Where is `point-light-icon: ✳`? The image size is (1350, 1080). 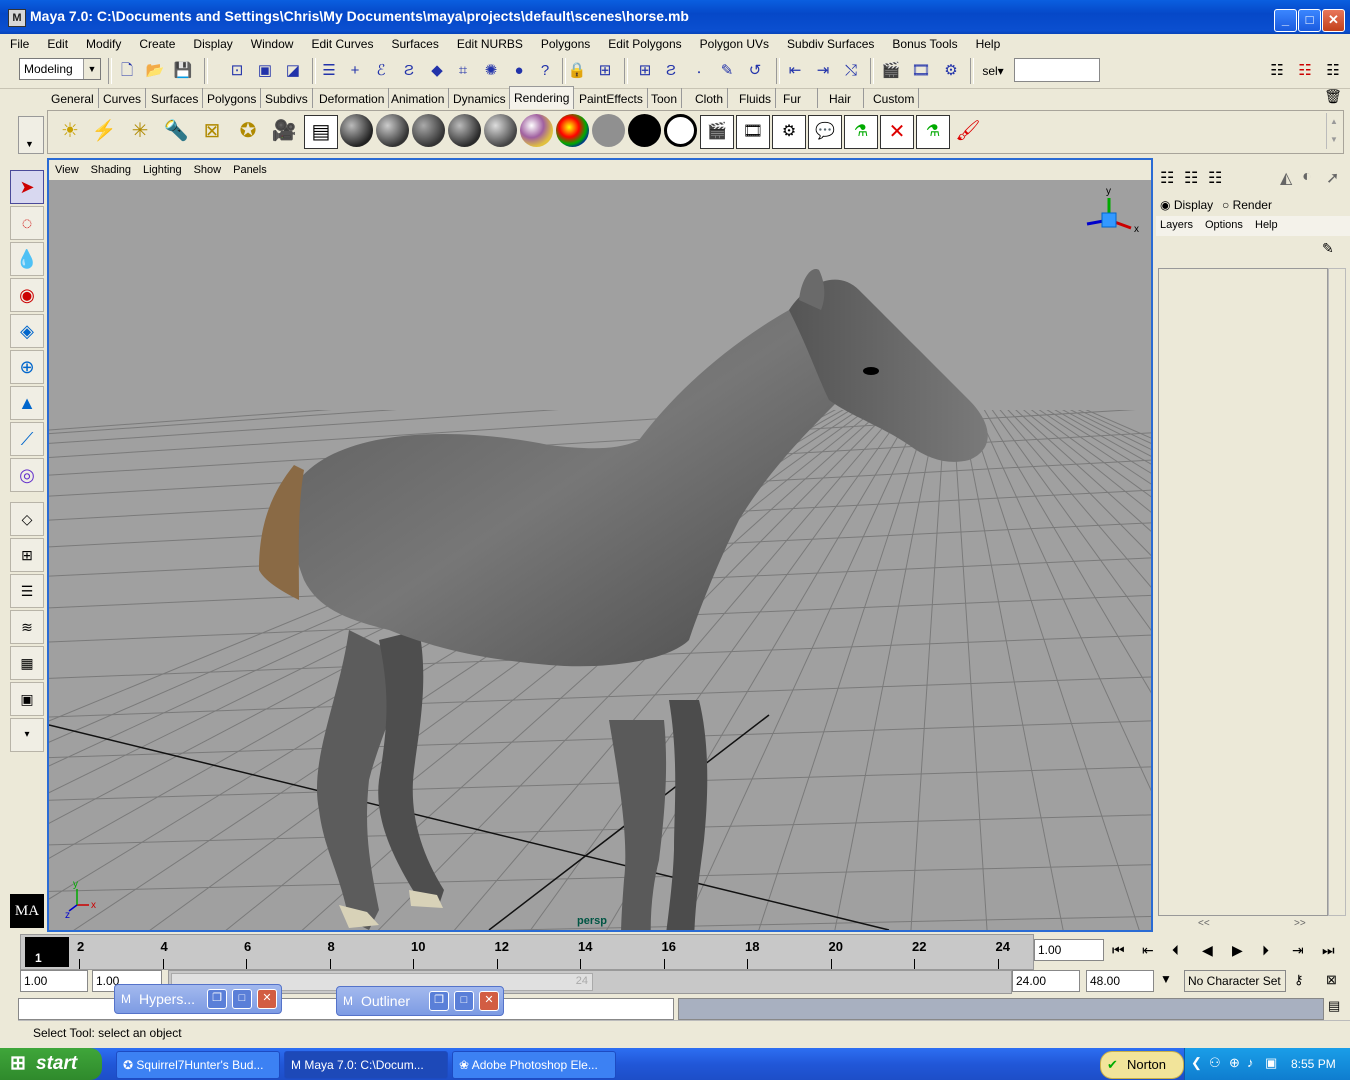 point-light-icon: ✳ is located at coordinates (140, 131).